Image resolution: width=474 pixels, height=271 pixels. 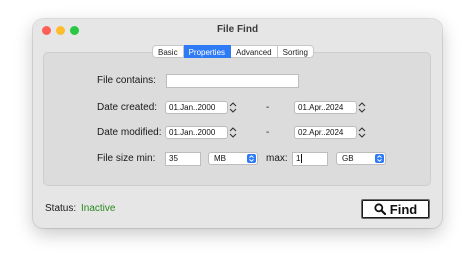 I want to click on title-bar: File Find, so click(x=237, y=30).